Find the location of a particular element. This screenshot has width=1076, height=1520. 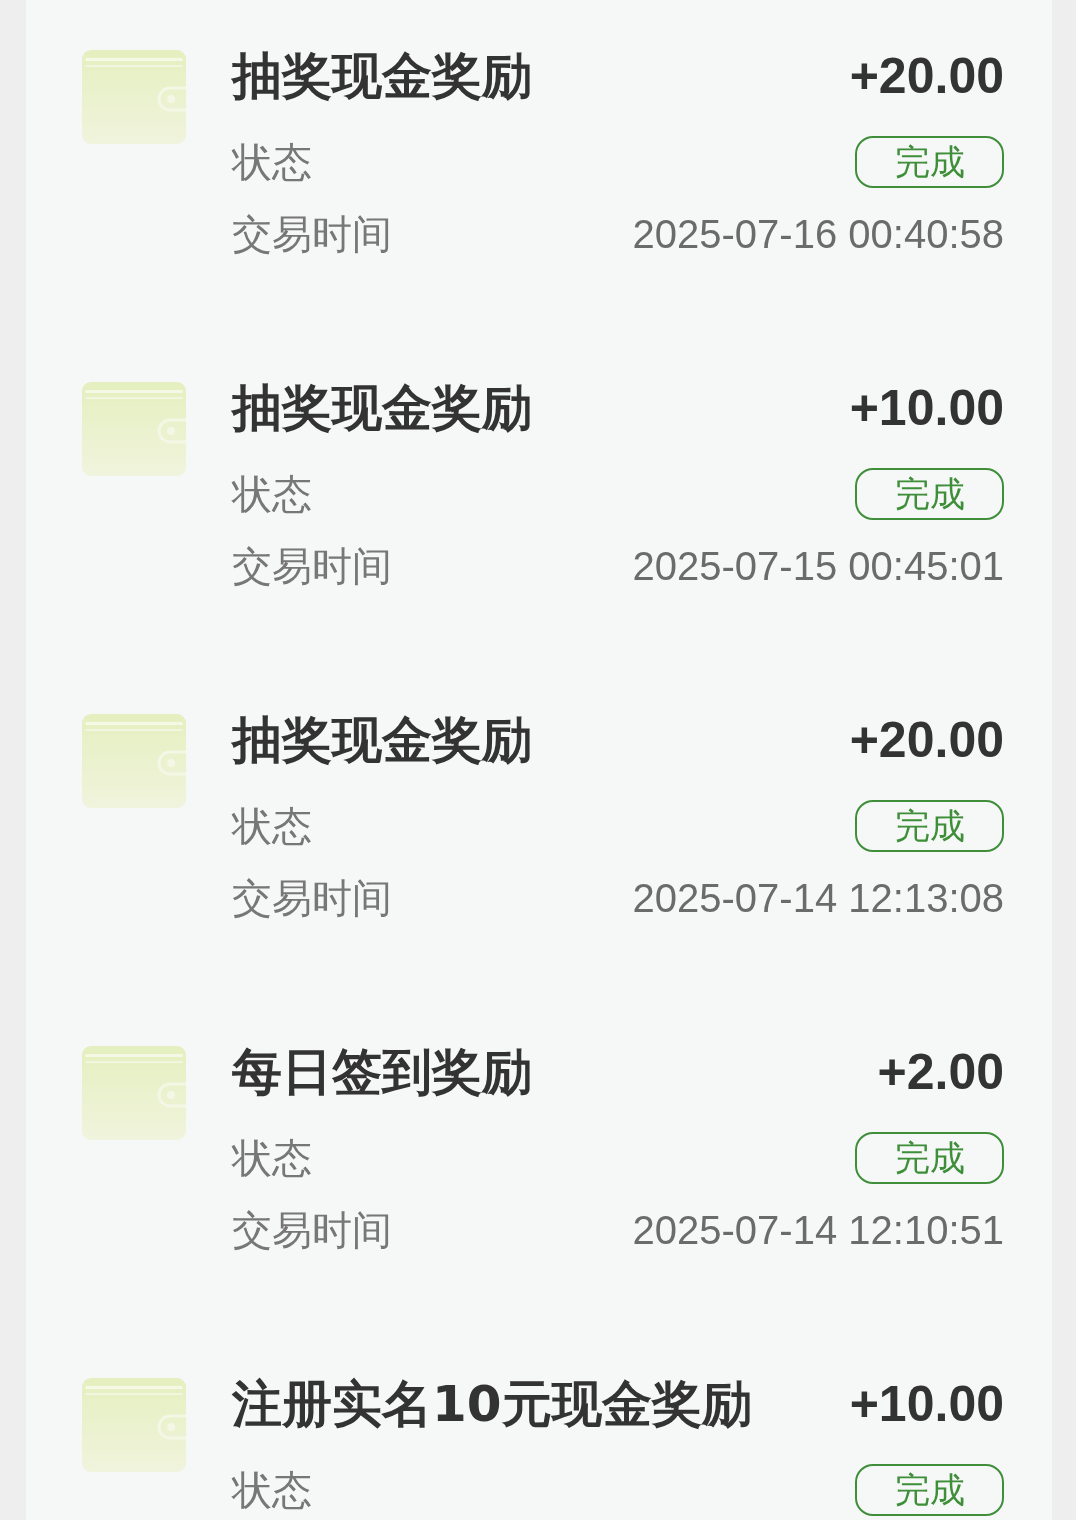

amount: +2.00 is located at coordinates (940, 1072).